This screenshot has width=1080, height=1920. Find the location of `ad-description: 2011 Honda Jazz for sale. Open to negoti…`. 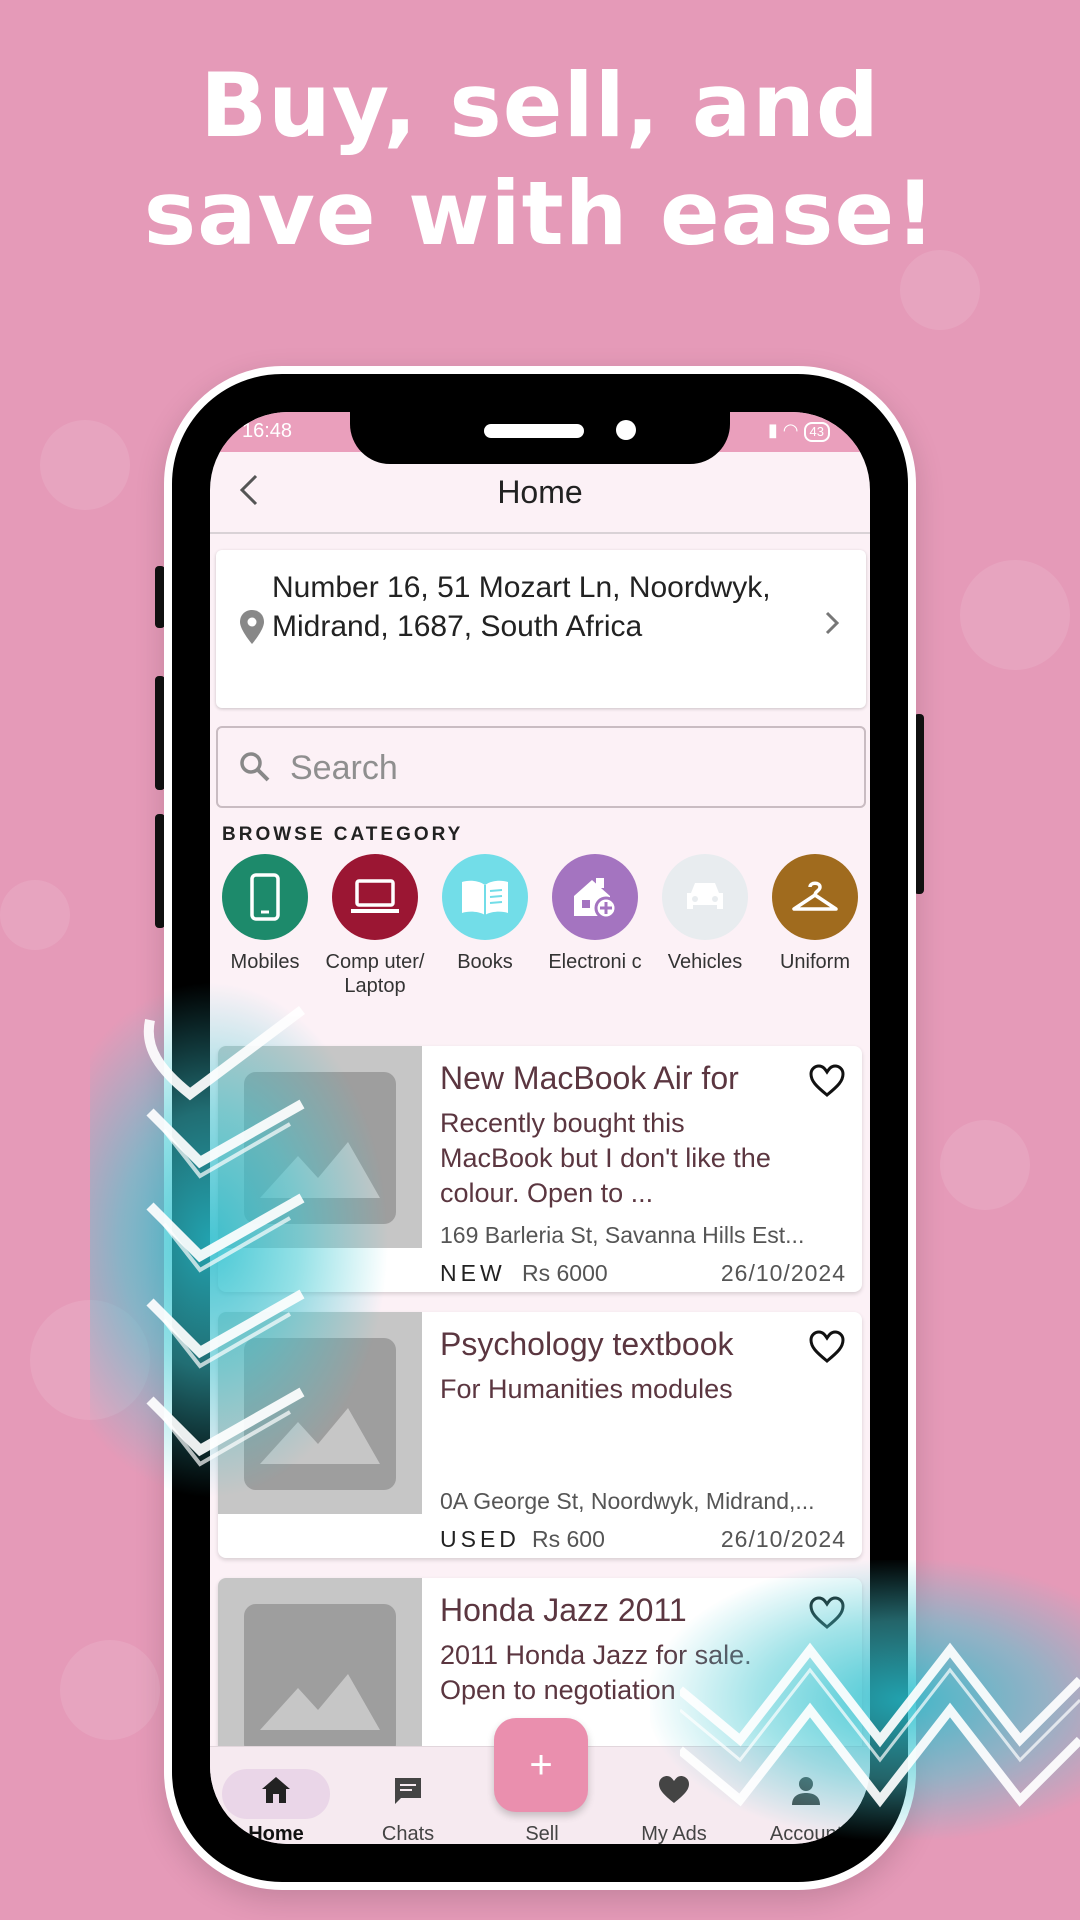

ad-description: 2011 Honda Jazz for sale. Open to negoti… is located at coordinates (596, 1672).